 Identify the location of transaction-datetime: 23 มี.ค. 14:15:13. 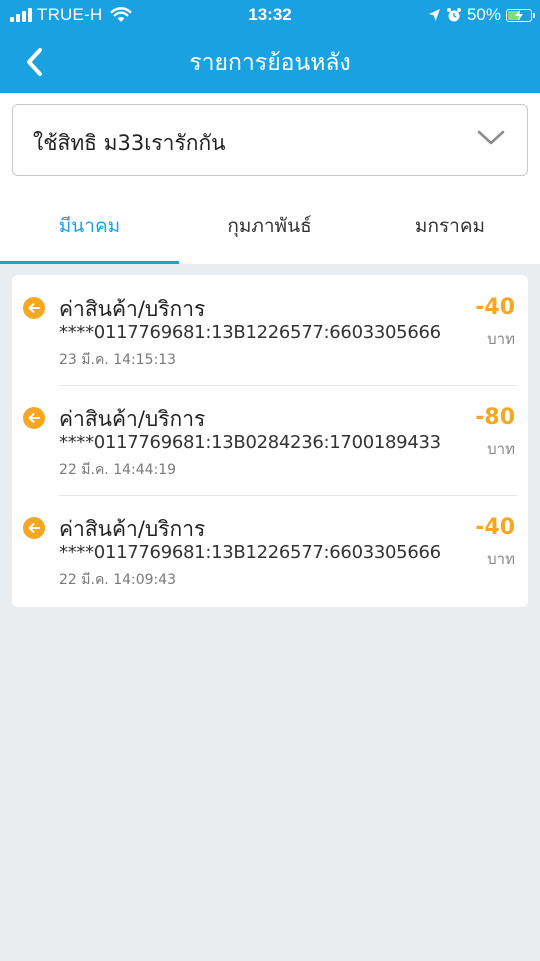
(118, 360).